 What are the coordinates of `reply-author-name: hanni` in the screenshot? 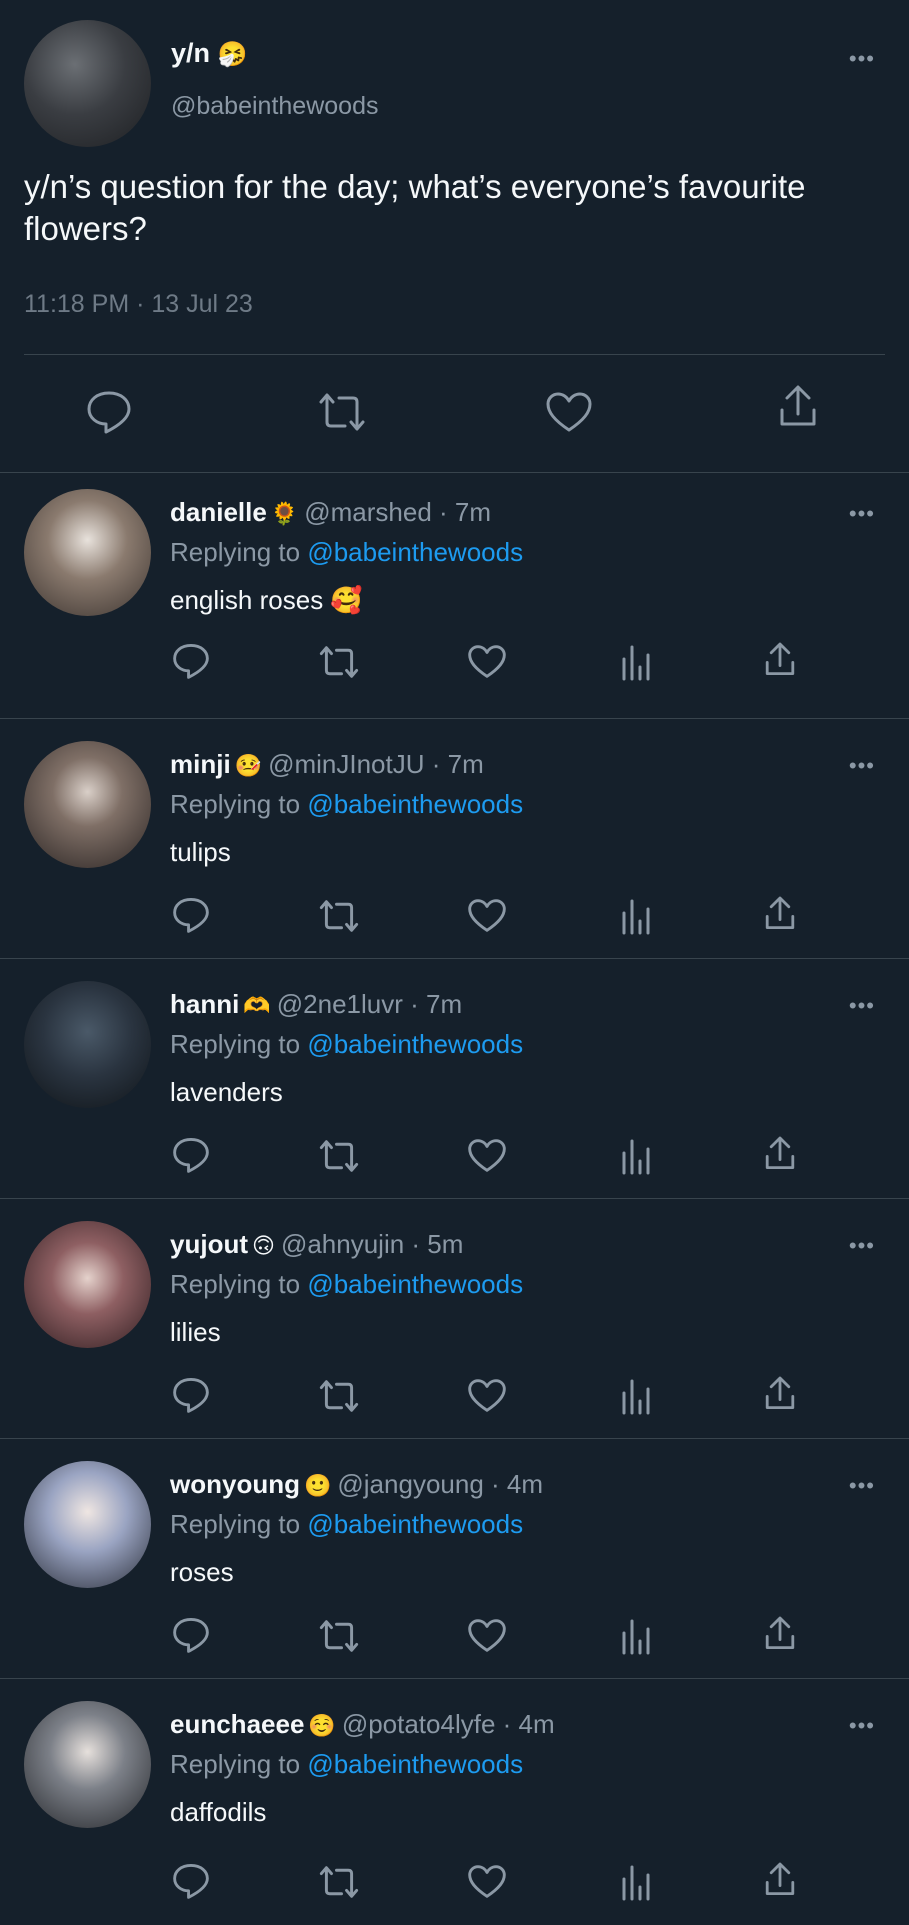 It's located at (204, 1004).